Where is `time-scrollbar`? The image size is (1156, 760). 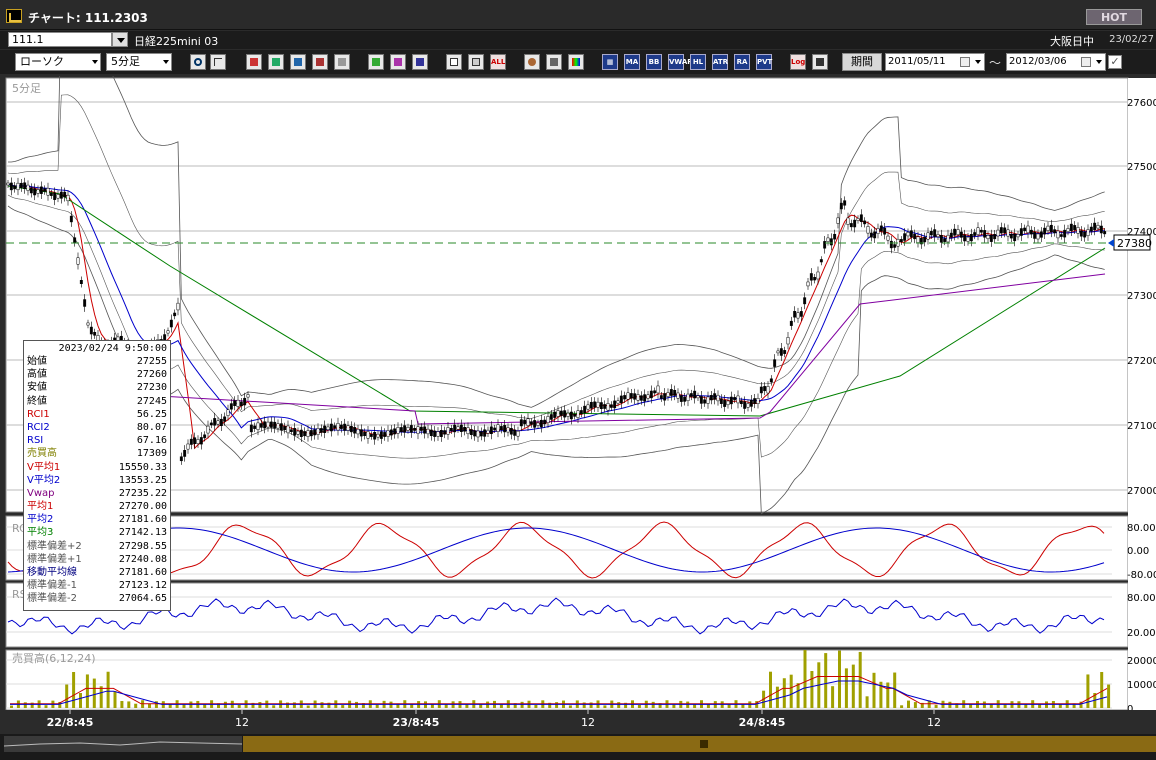
time-scrollbar is located at coordinates (578, 747).